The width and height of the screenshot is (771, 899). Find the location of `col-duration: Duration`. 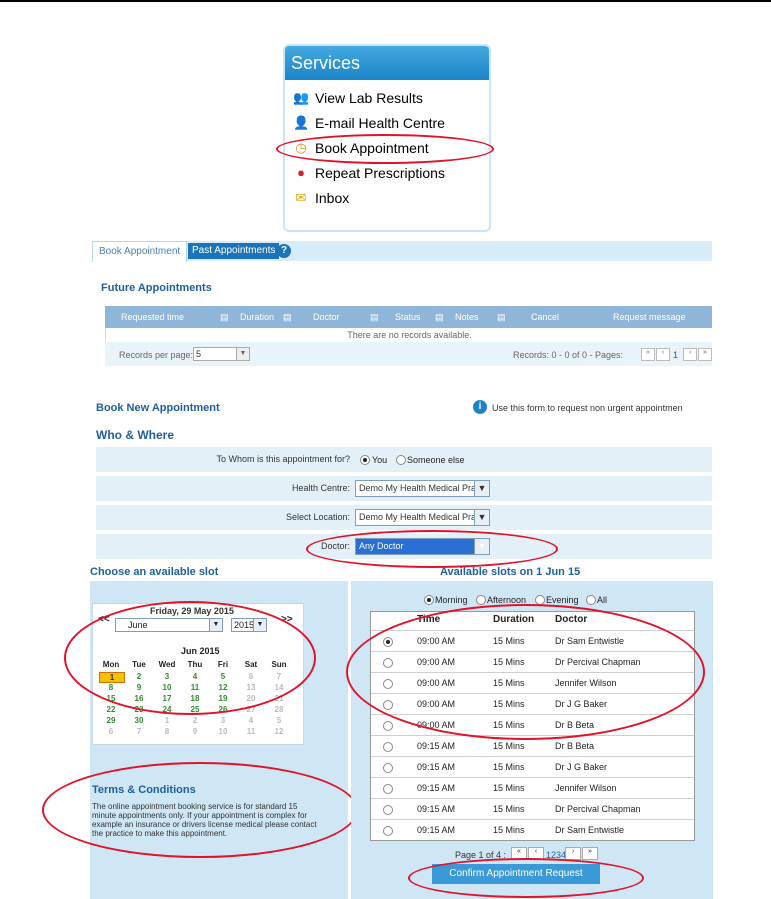

col-duration: Duration is located at coordinates (257, 317).